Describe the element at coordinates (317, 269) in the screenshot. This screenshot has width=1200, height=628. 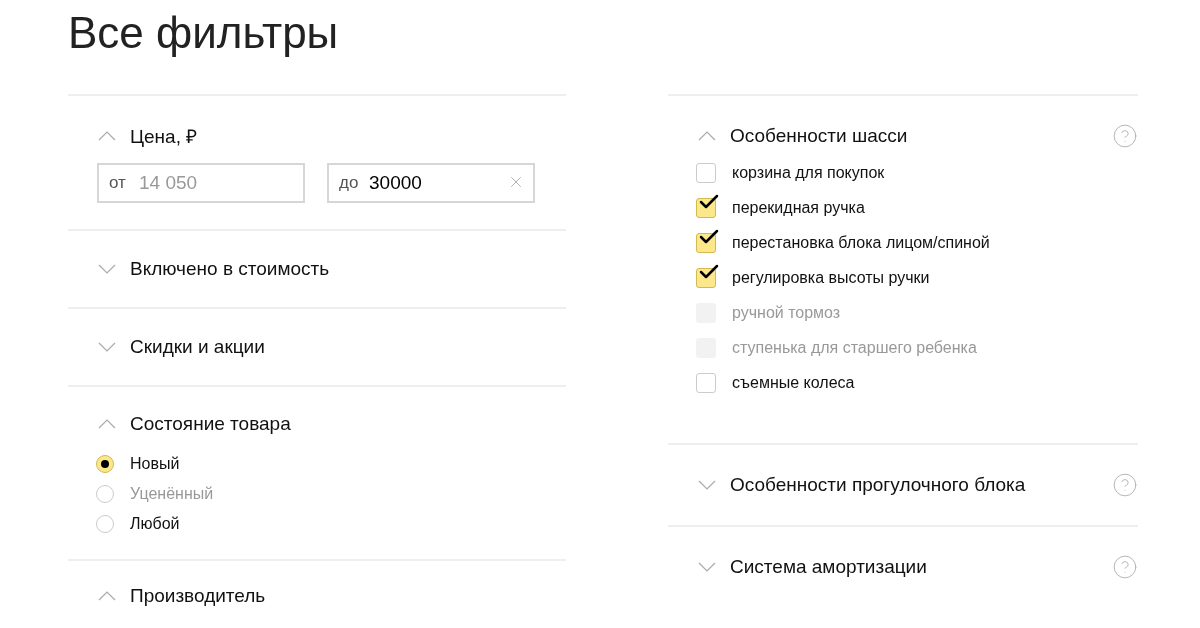
I see `section-header: Включено в стоимость` at that location.